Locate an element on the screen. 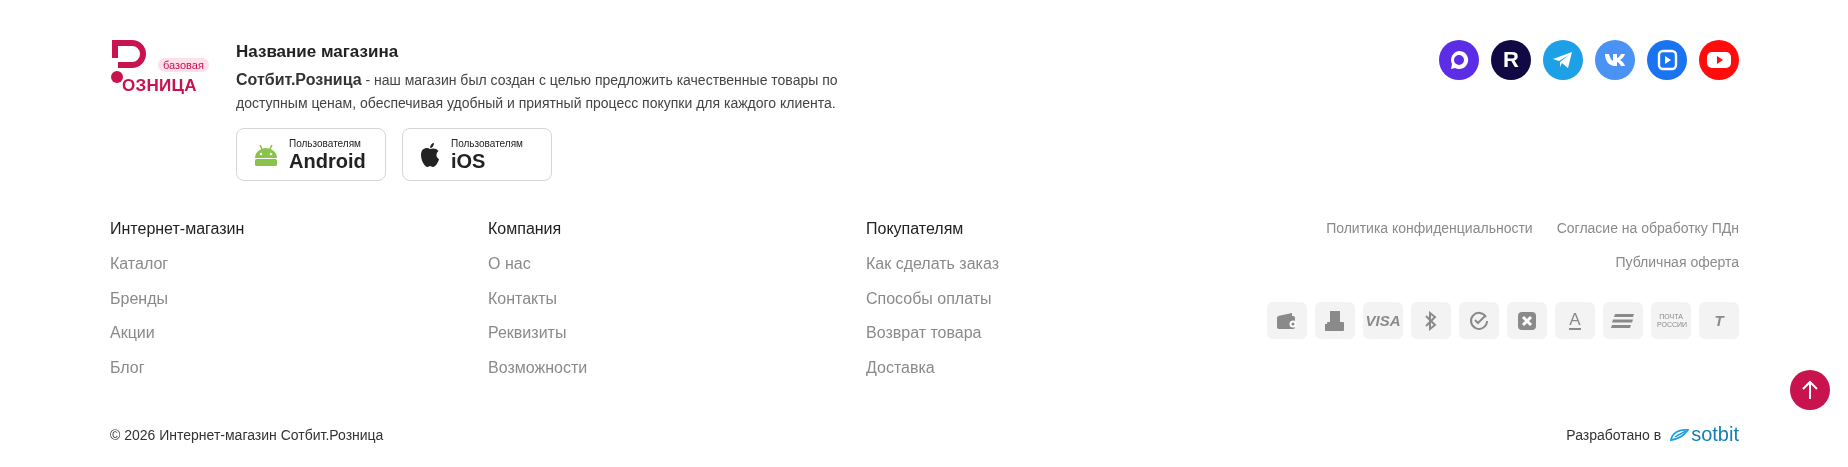 Image resolution: width=1848 pixels, height=467 pixels. legal-link: Публичная оферта is located at coordinates (1677, 262).